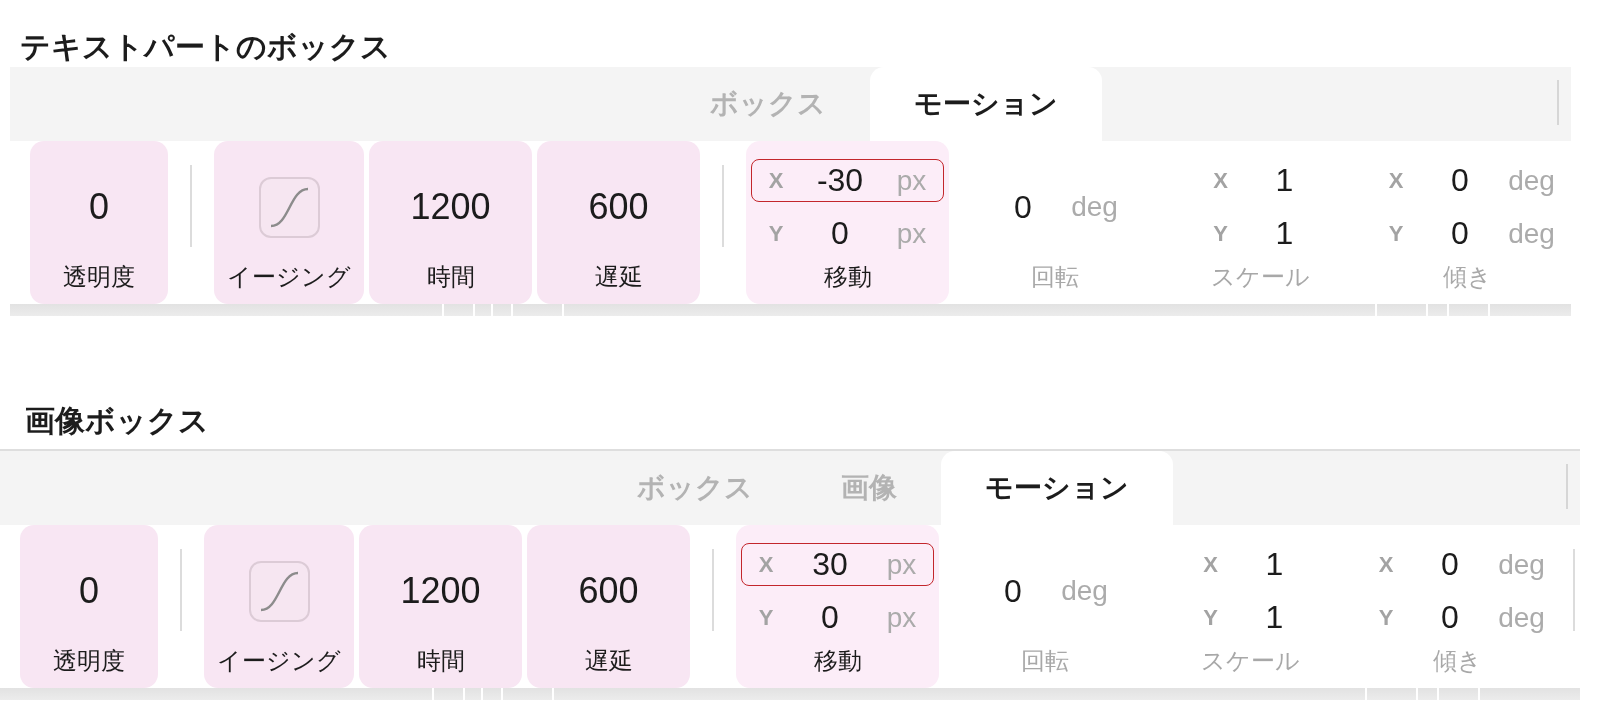 The image size is (1600, 709). I want to click on property-card: X -30 px Y 0 px 移動, so click(847, 222).